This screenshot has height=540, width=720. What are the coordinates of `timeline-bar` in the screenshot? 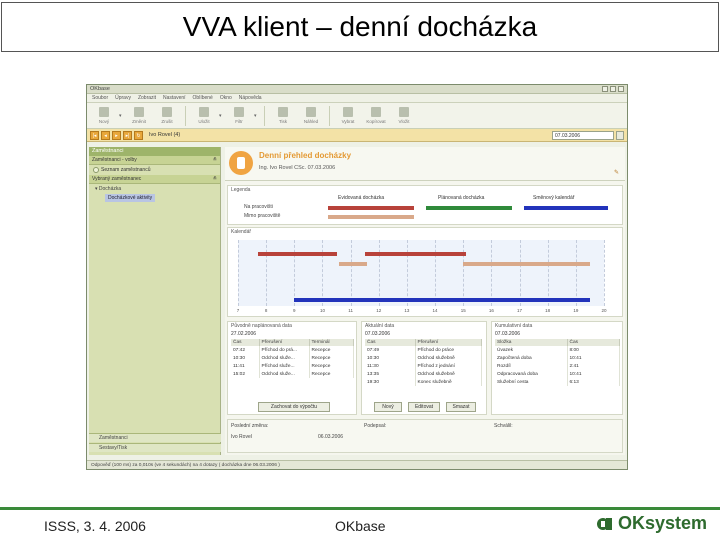 It's located at (297, 254).